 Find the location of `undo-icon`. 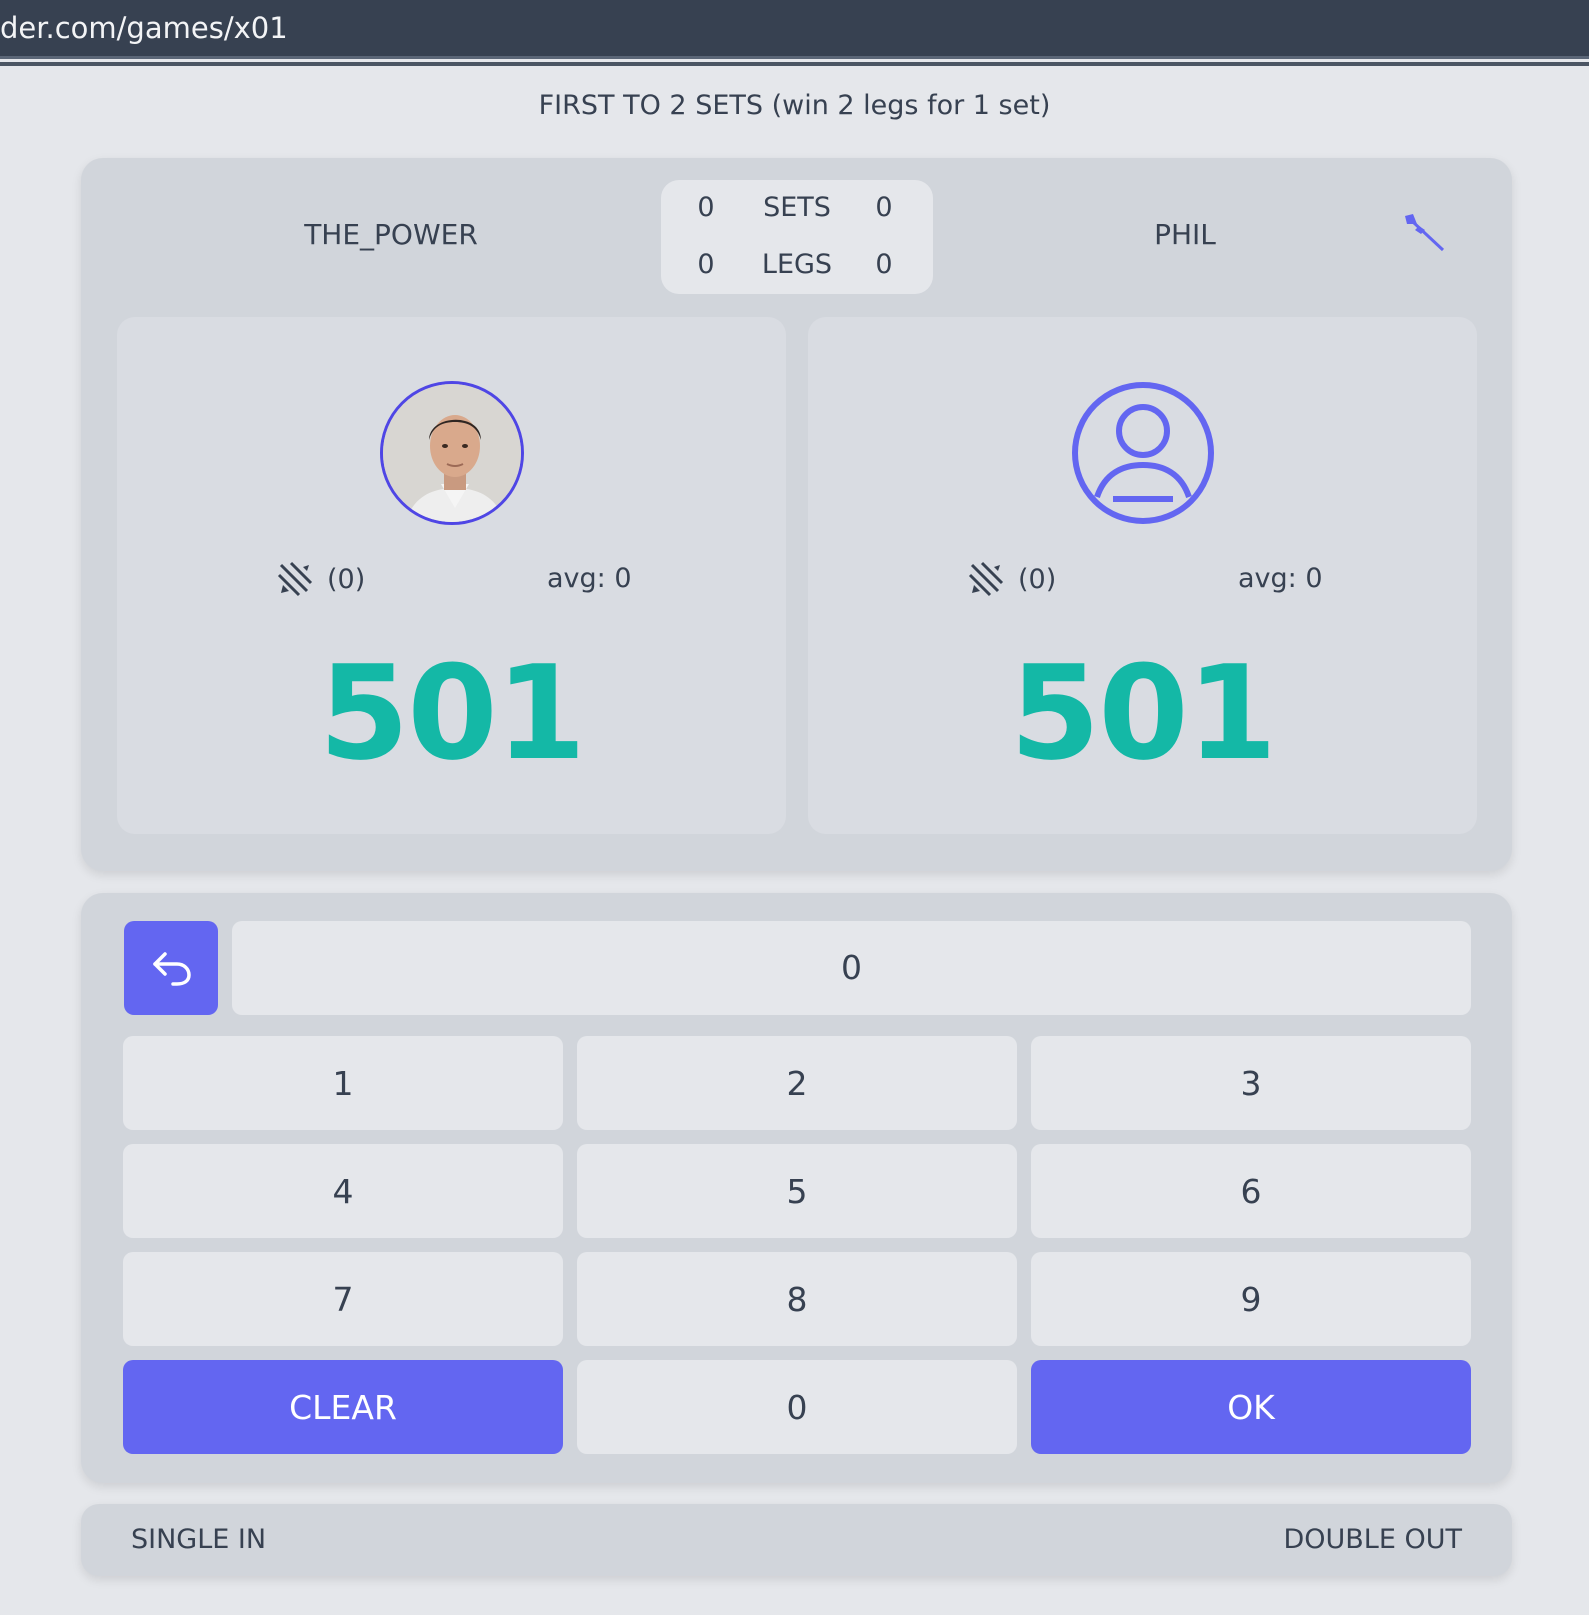

undo-icon is located at coordinates (172, 969).